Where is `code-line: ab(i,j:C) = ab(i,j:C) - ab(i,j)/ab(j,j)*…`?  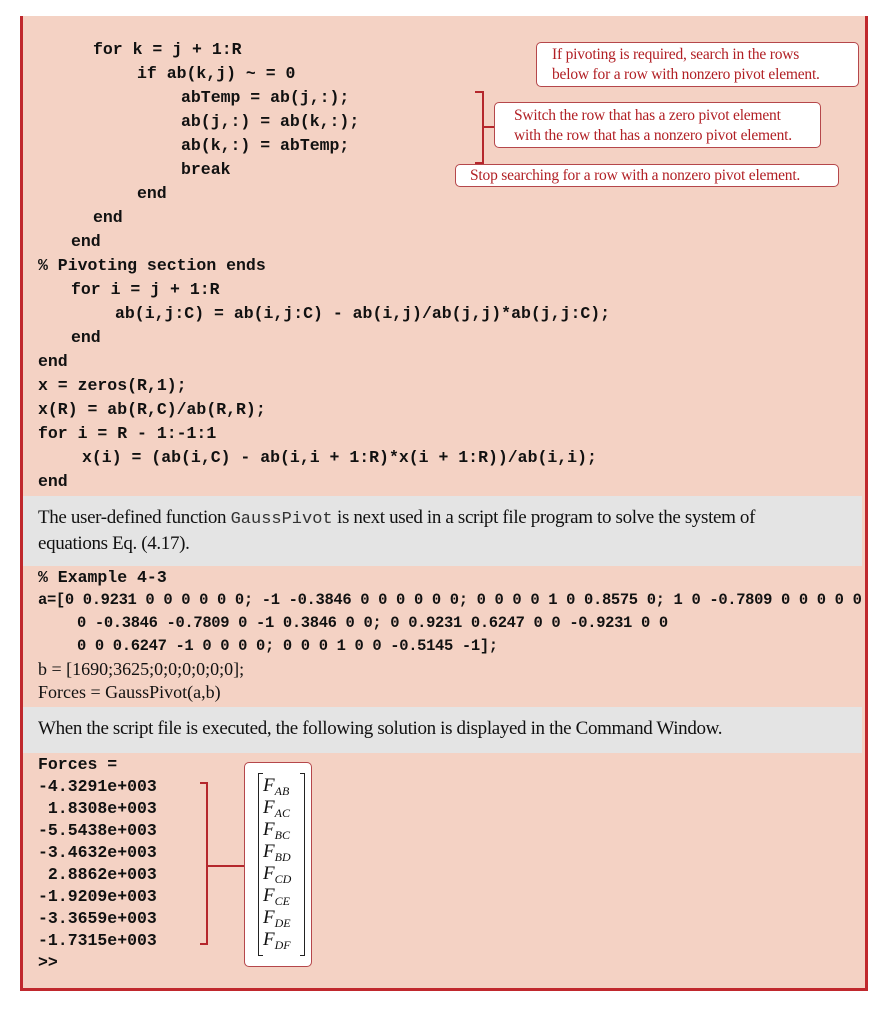 code-line: ab(i,j:C) = ab(i,j:C) - ab(i,j)/ab(j,j)*… is located at coordinates (363, 313).